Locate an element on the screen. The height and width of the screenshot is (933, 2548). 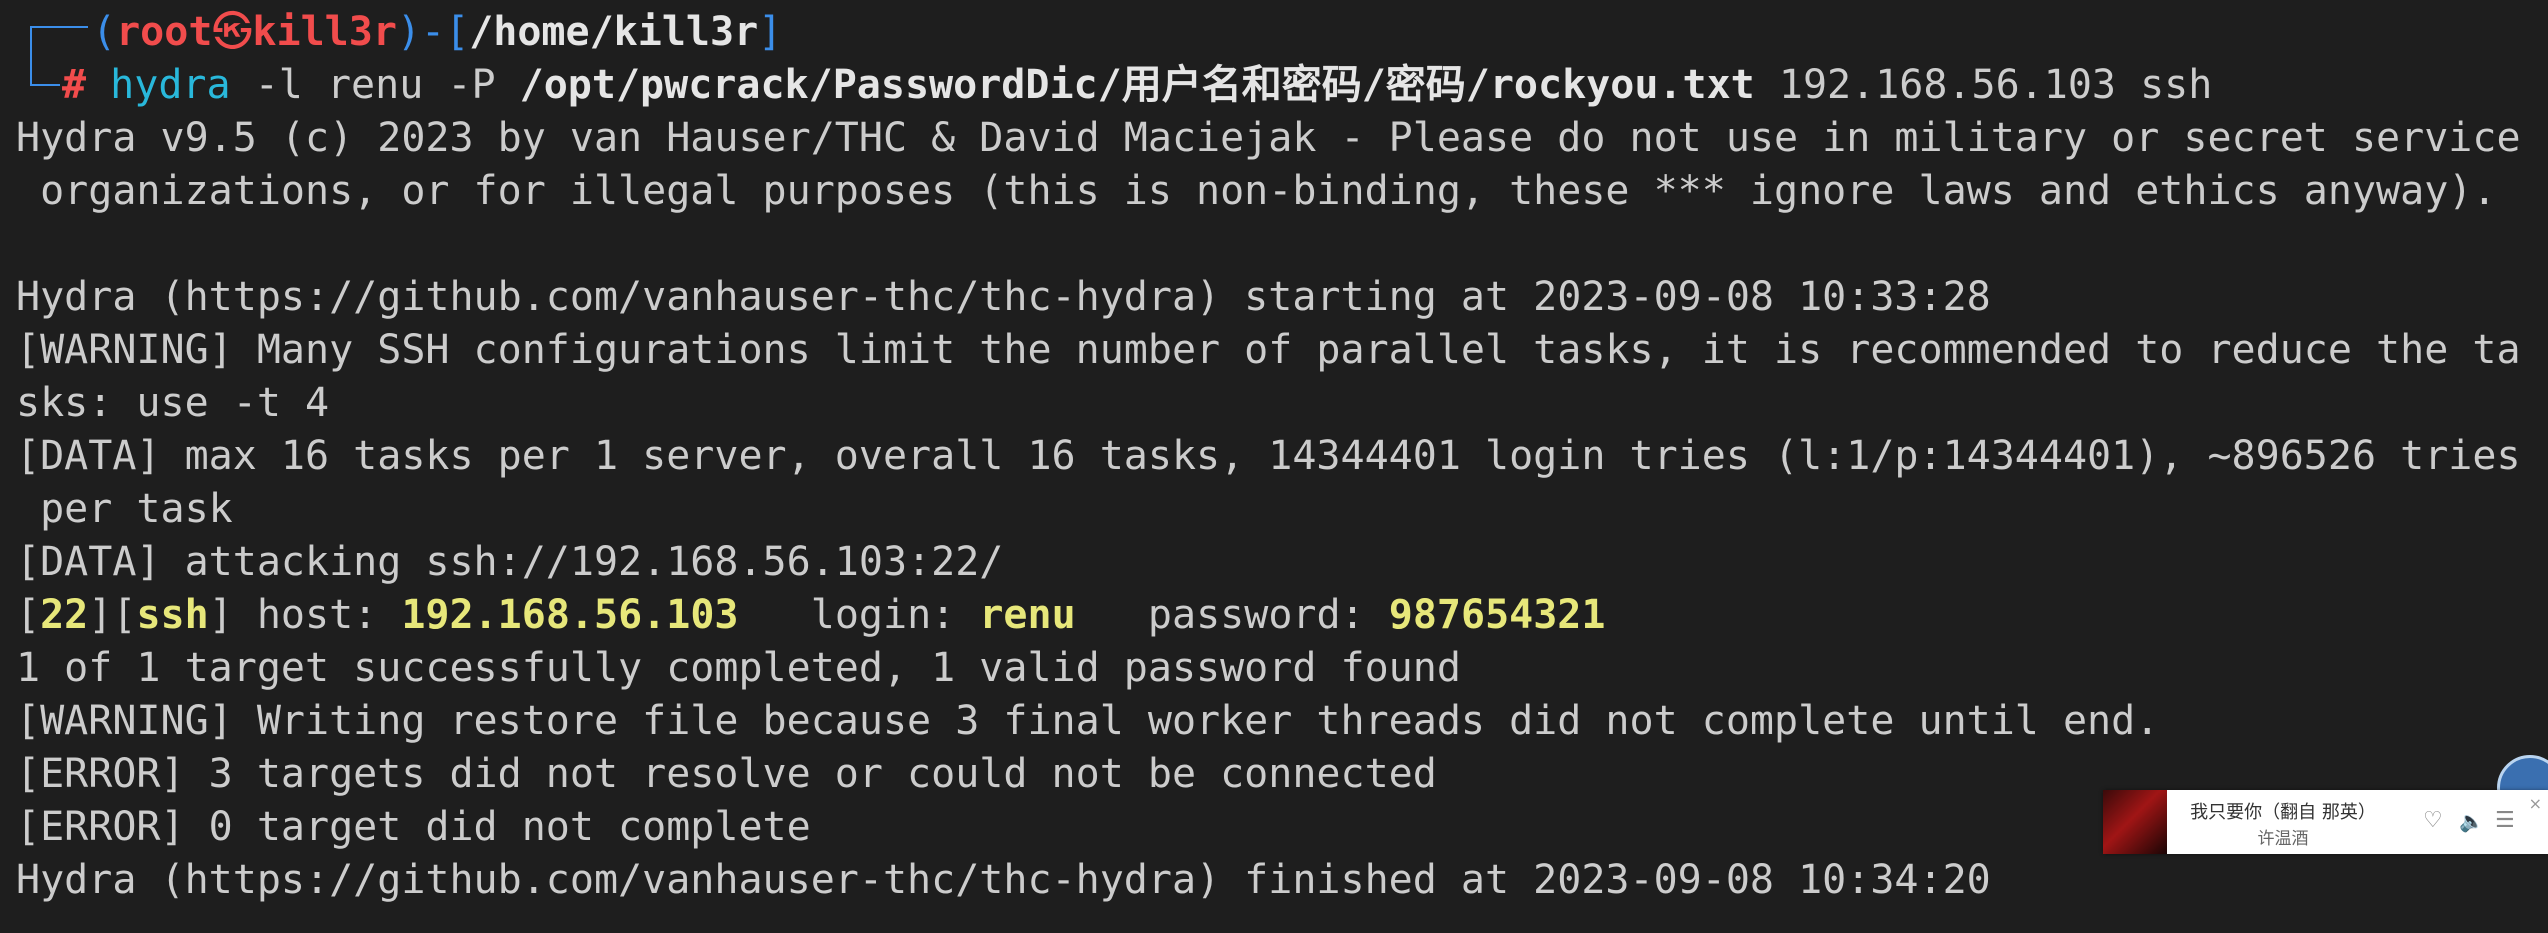
music-mini-player: 我只要你（翻自 那英） 许温酒 ♡ 🔈 ☰ × is located at coordinates (2325, 822).